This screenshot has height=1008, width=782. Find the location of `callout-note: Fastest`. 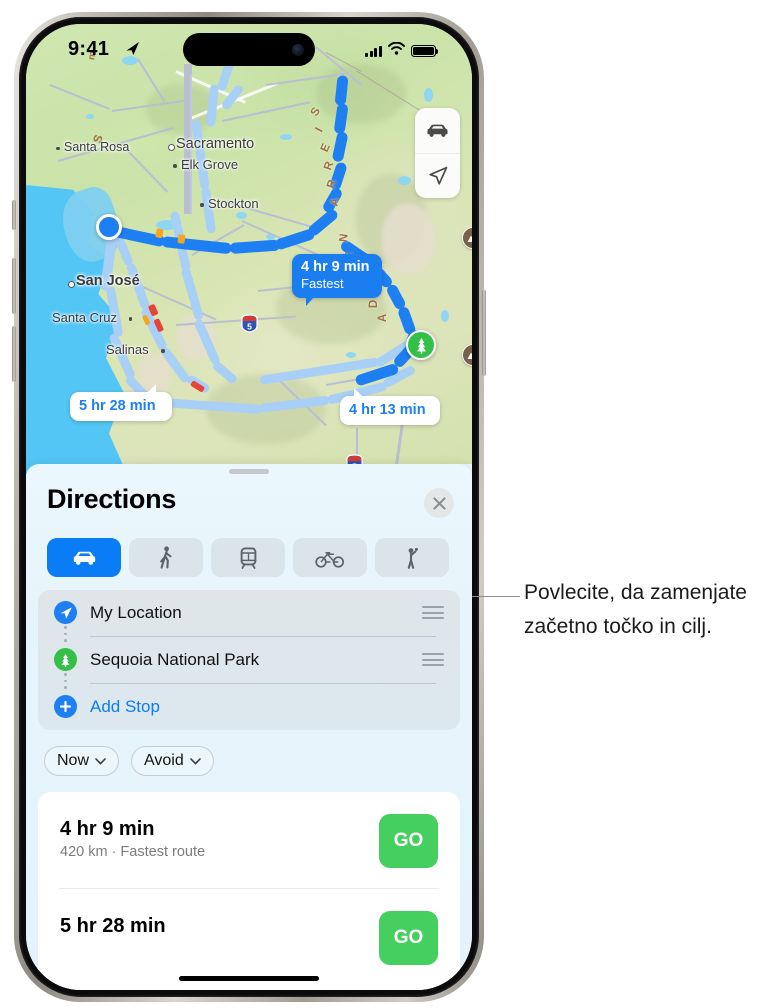

callout-note: Fastest is located at coordinates (322, 283).